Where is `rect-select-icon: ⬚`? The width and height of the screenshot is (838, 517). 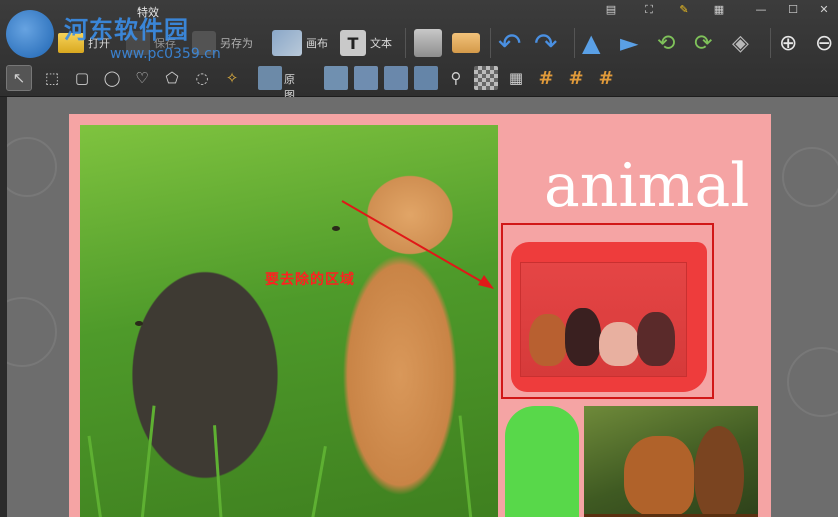 rect-select-icon: ⬚ is located at coordinates (52, 78).